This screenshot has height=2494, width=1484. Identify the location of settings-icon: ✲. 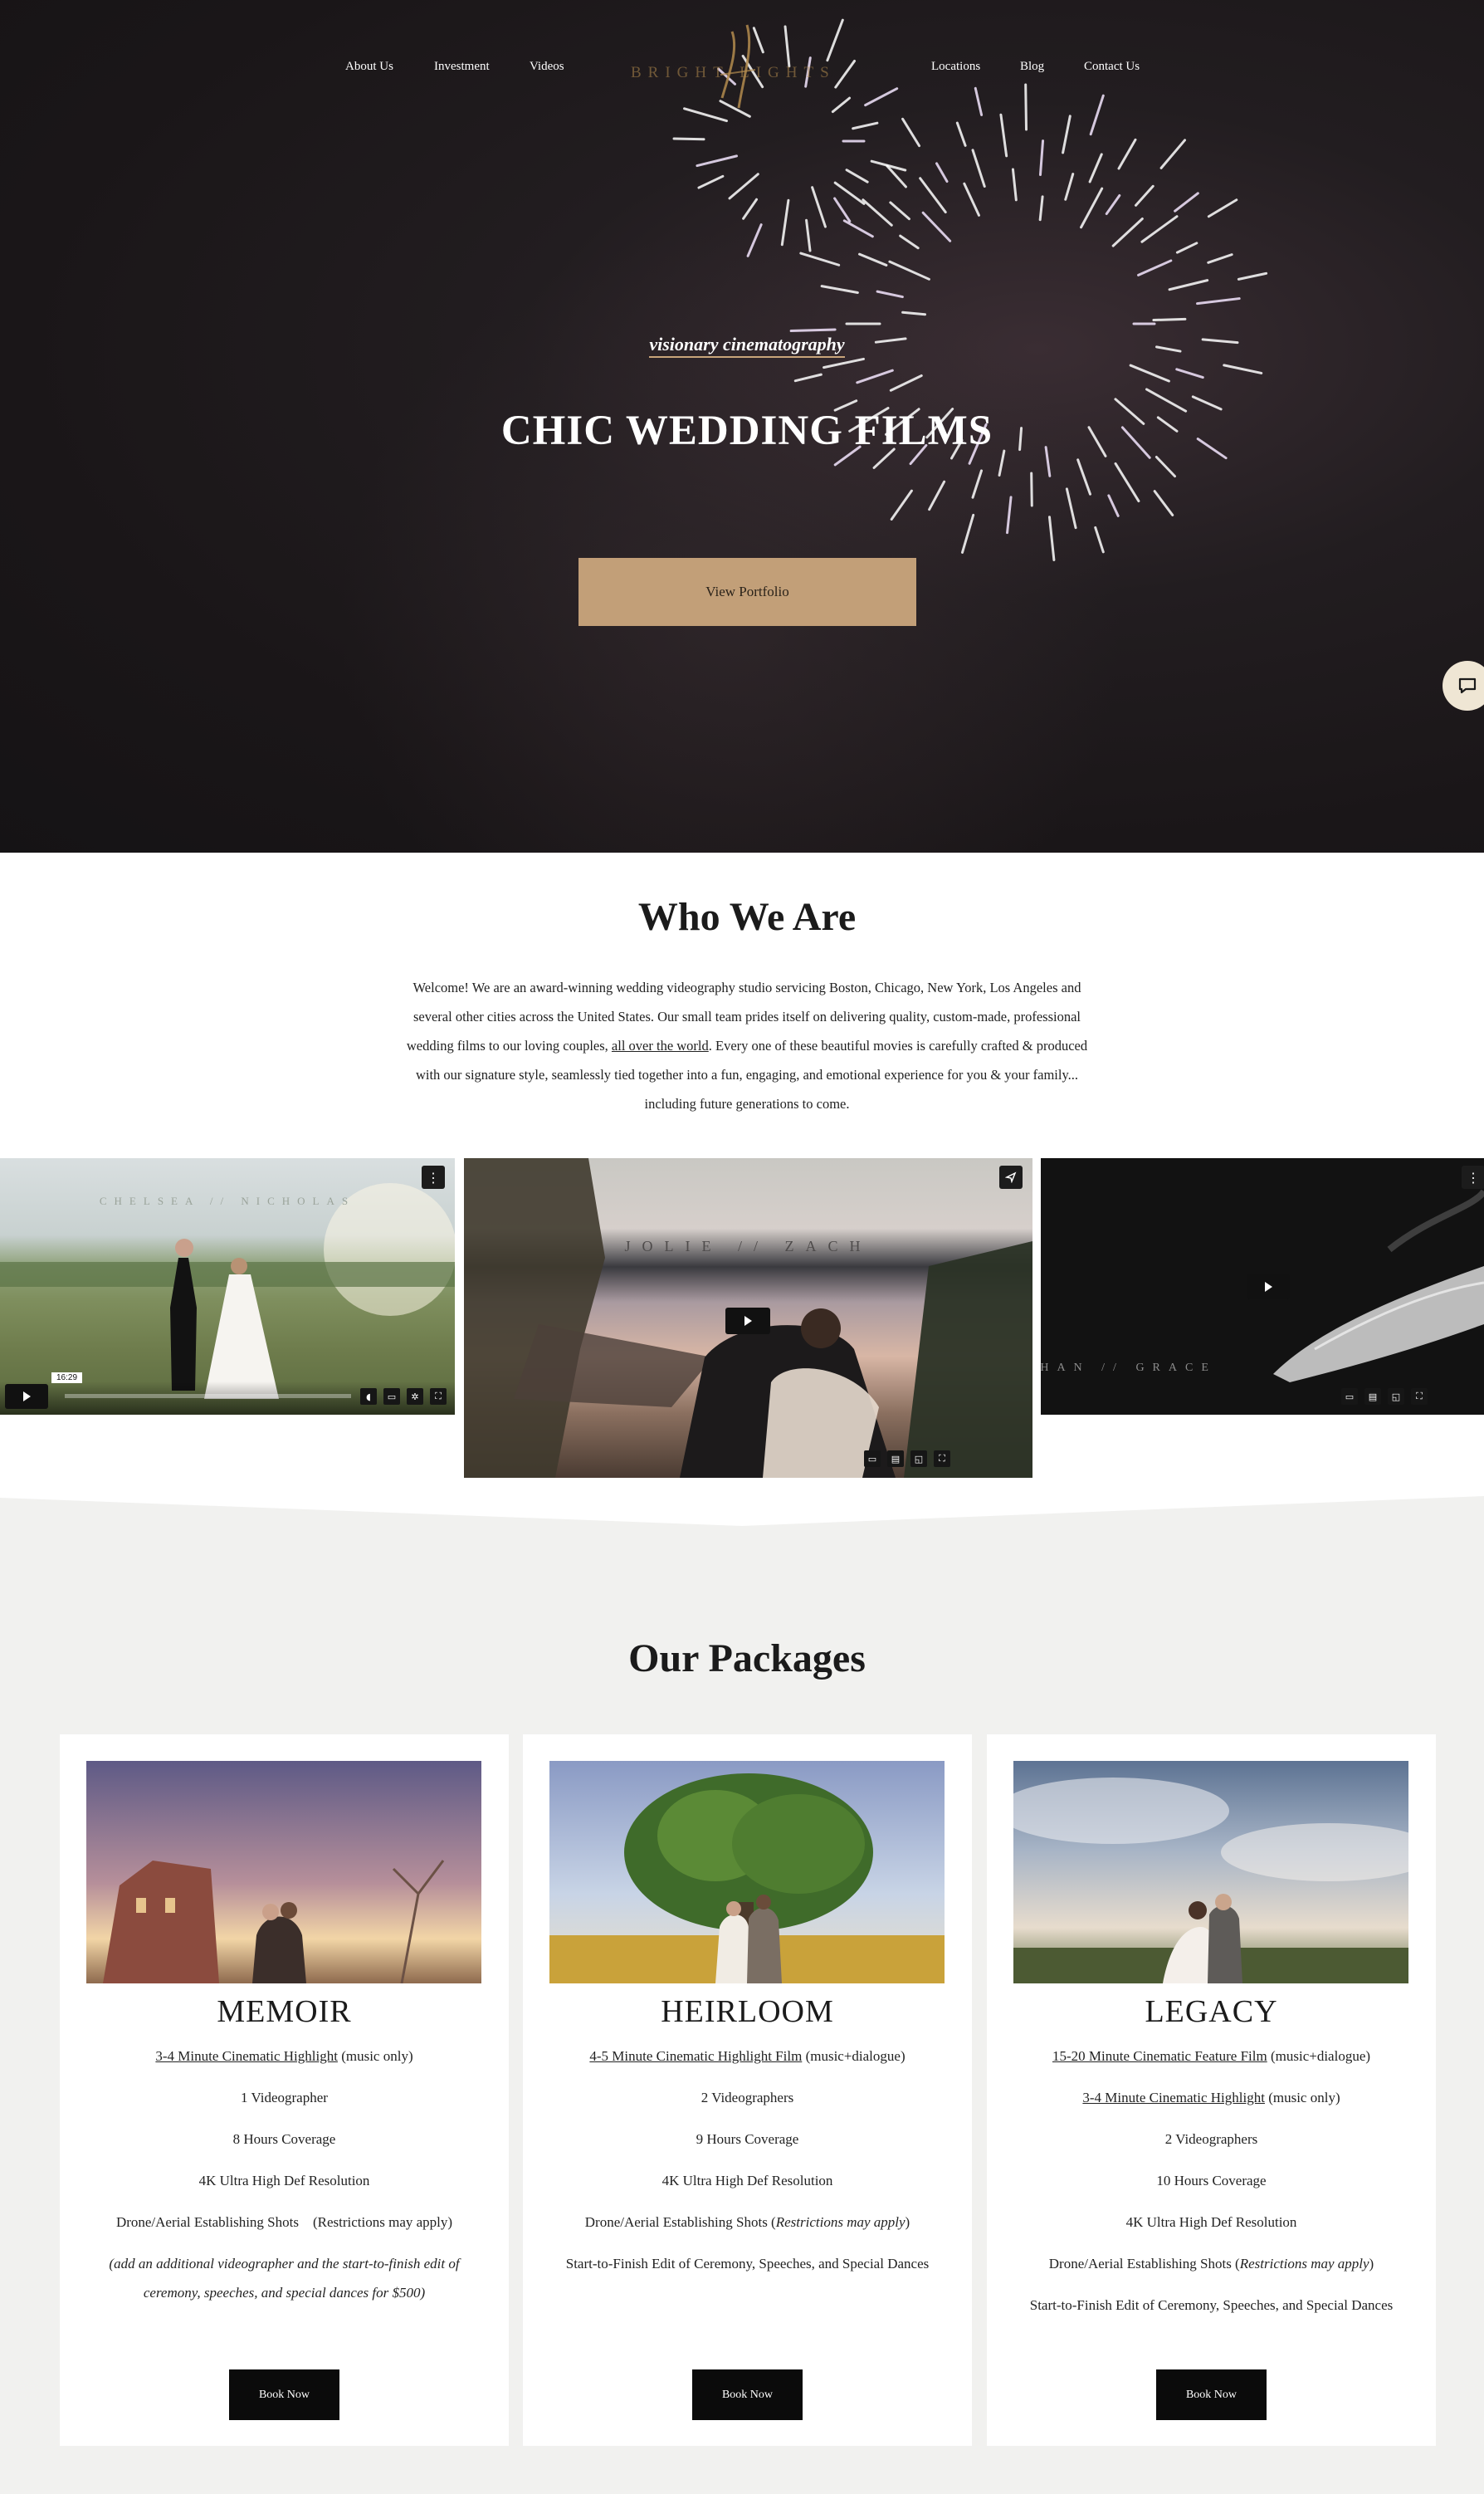
(415, 1396).